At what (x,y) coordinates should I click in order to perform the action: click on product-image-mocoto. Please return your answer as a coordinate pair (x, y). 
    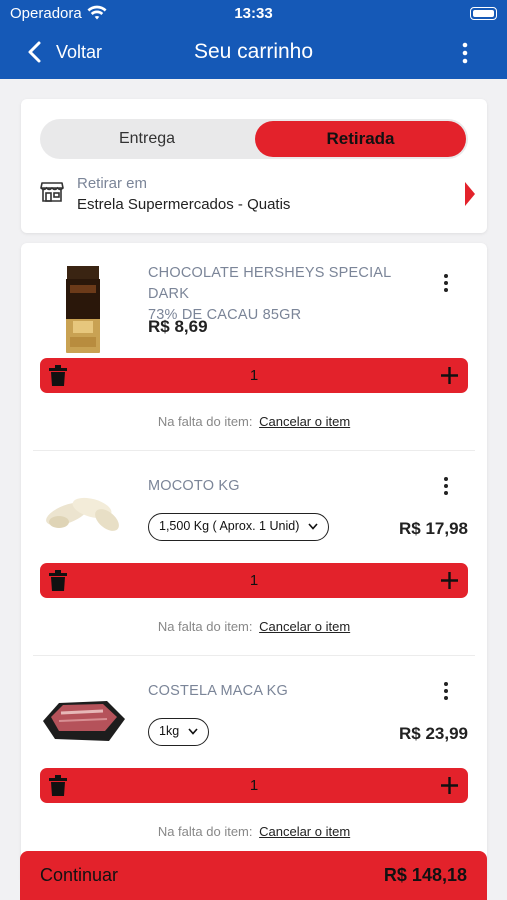
    Looking at the image, I should click on (82, 514).